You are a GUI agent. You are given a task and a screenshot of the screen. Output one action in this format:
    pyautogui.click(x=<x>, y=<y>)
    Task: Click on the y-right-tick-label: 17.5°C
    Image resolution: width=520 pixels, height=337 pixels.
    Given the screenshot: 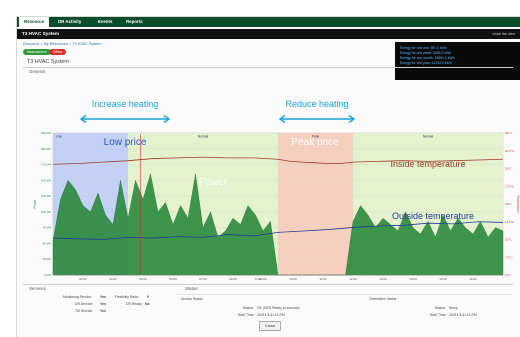 What is the action you would take?
    pyautogui.click(x=510, y=186)
    